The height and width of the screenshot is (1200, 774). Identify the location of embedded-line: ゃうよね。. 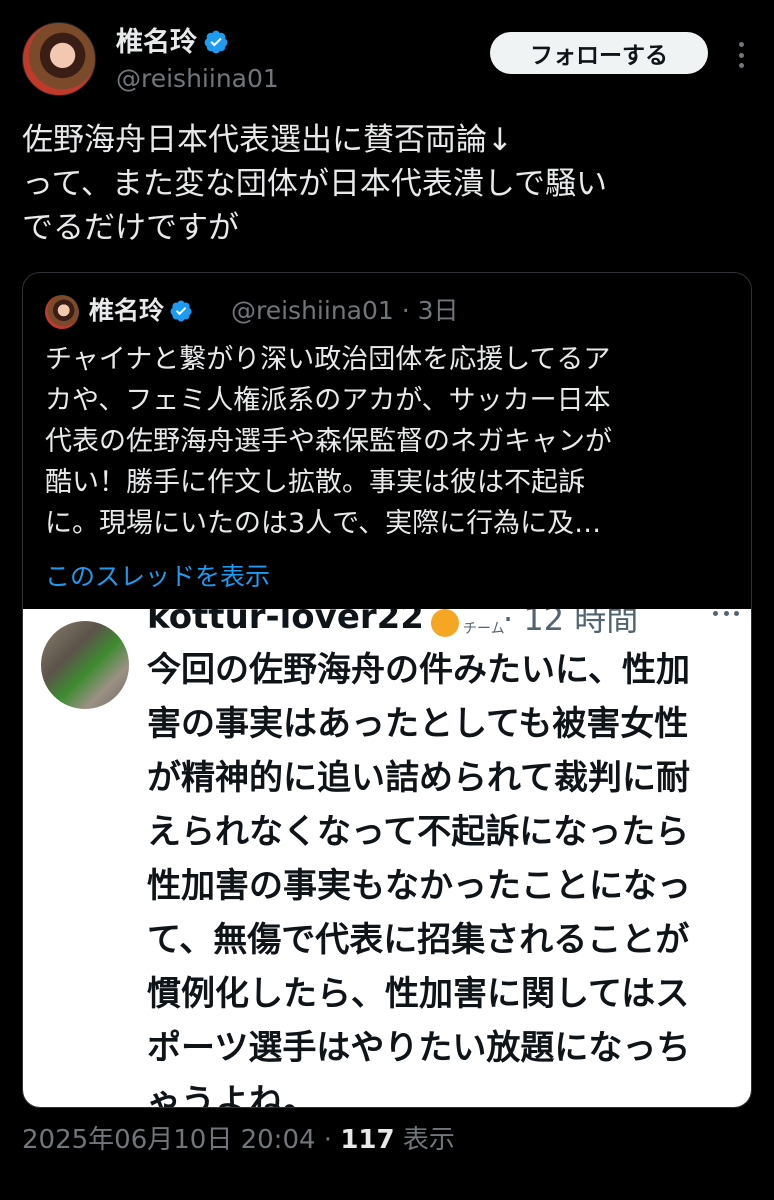
(232, 1094).